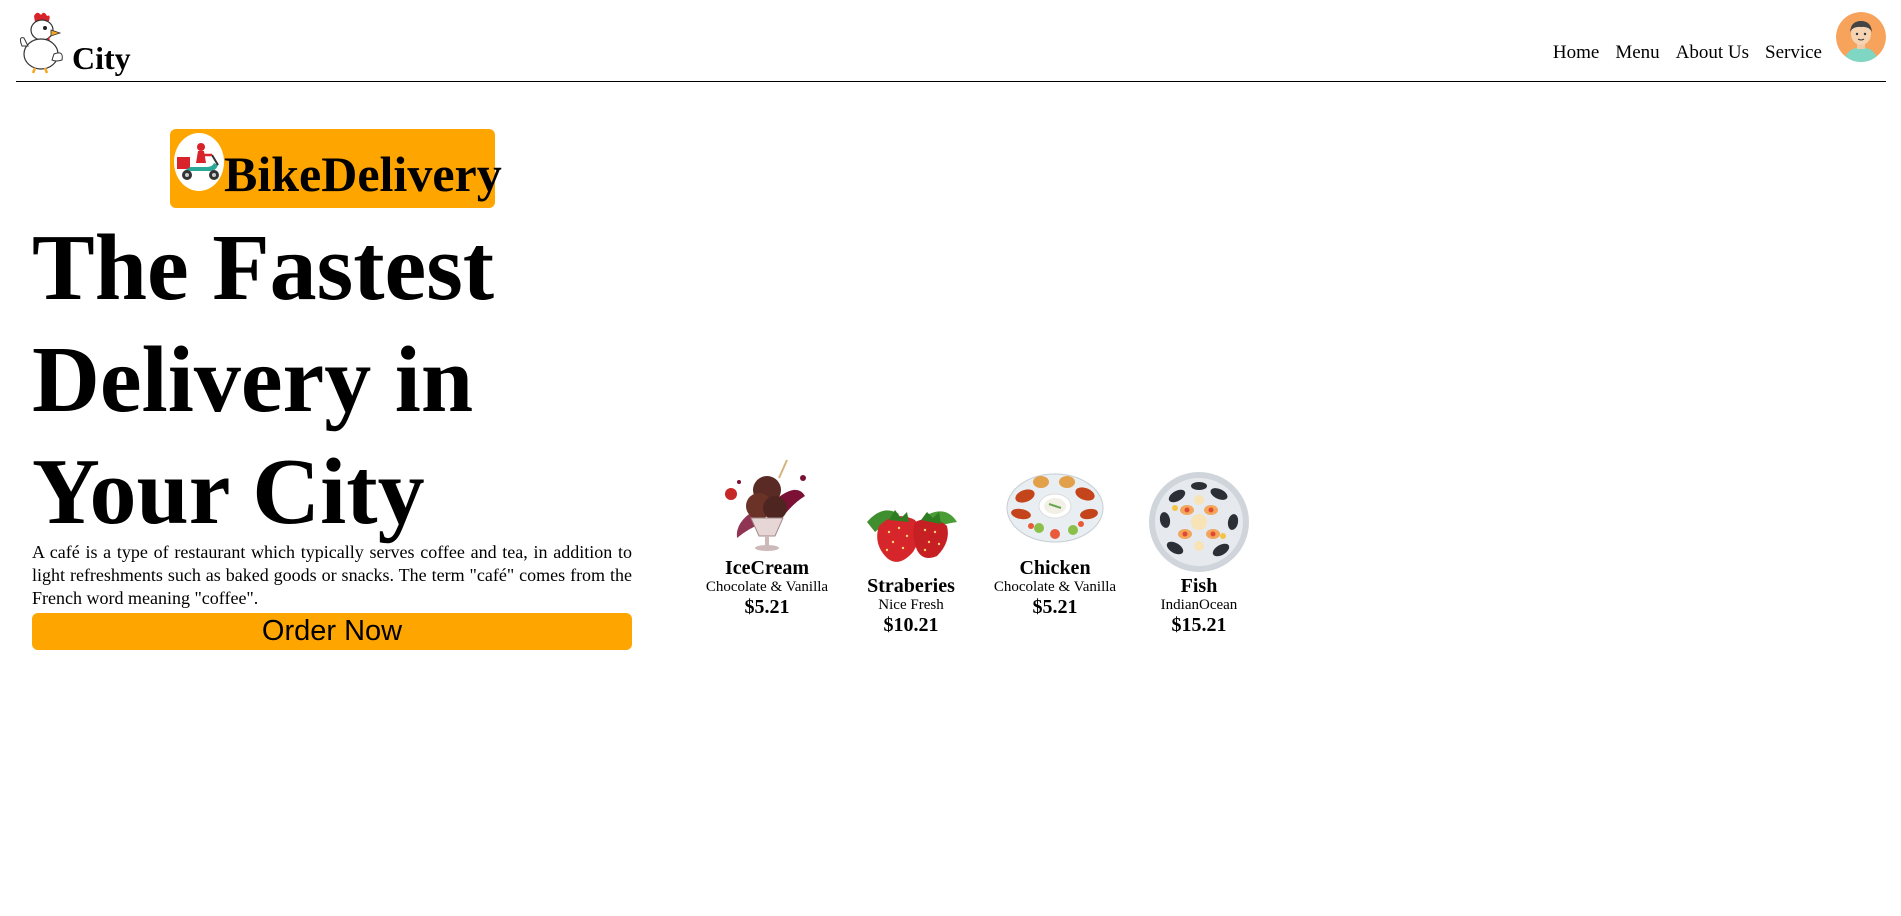  I want to click on food-card-icecream: IceCream Chocolate & Vanilla $5.21, so click(767, 535).